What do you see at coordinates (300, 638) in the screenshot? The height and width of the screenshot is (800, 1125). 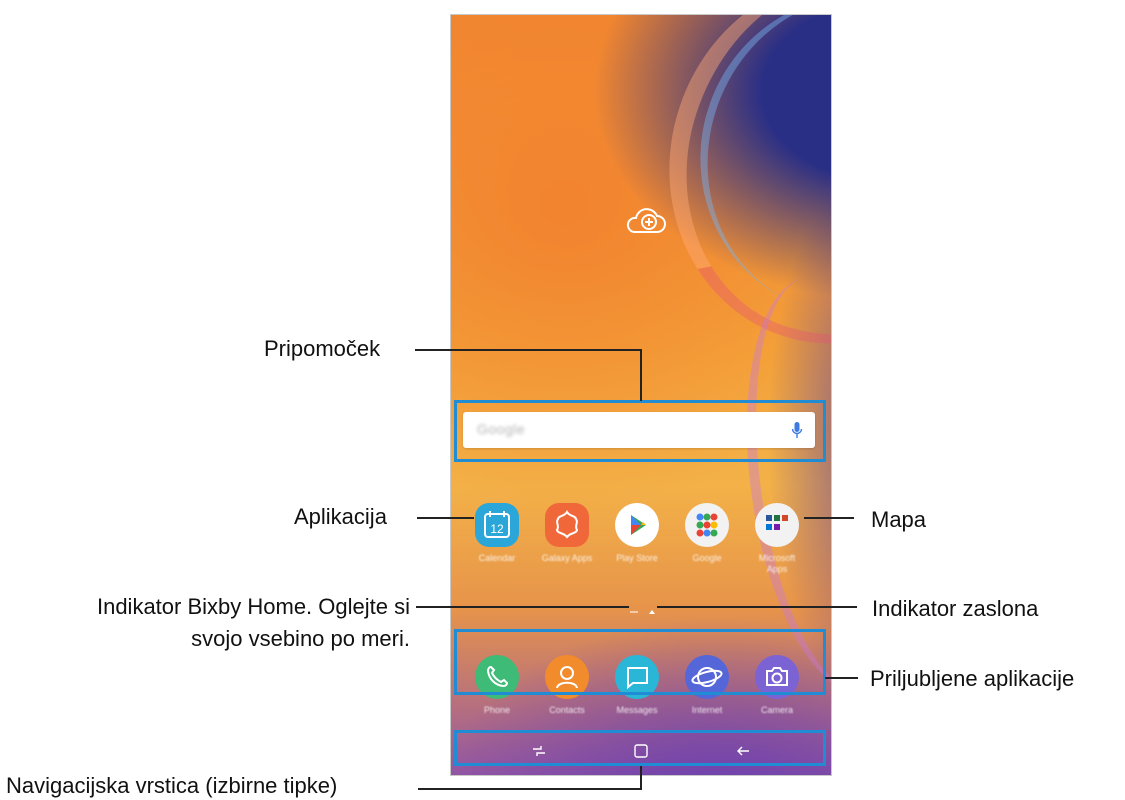 I see `label-bixby-line2: svojo vsebino po meri.` at bounding box center [300, 638].